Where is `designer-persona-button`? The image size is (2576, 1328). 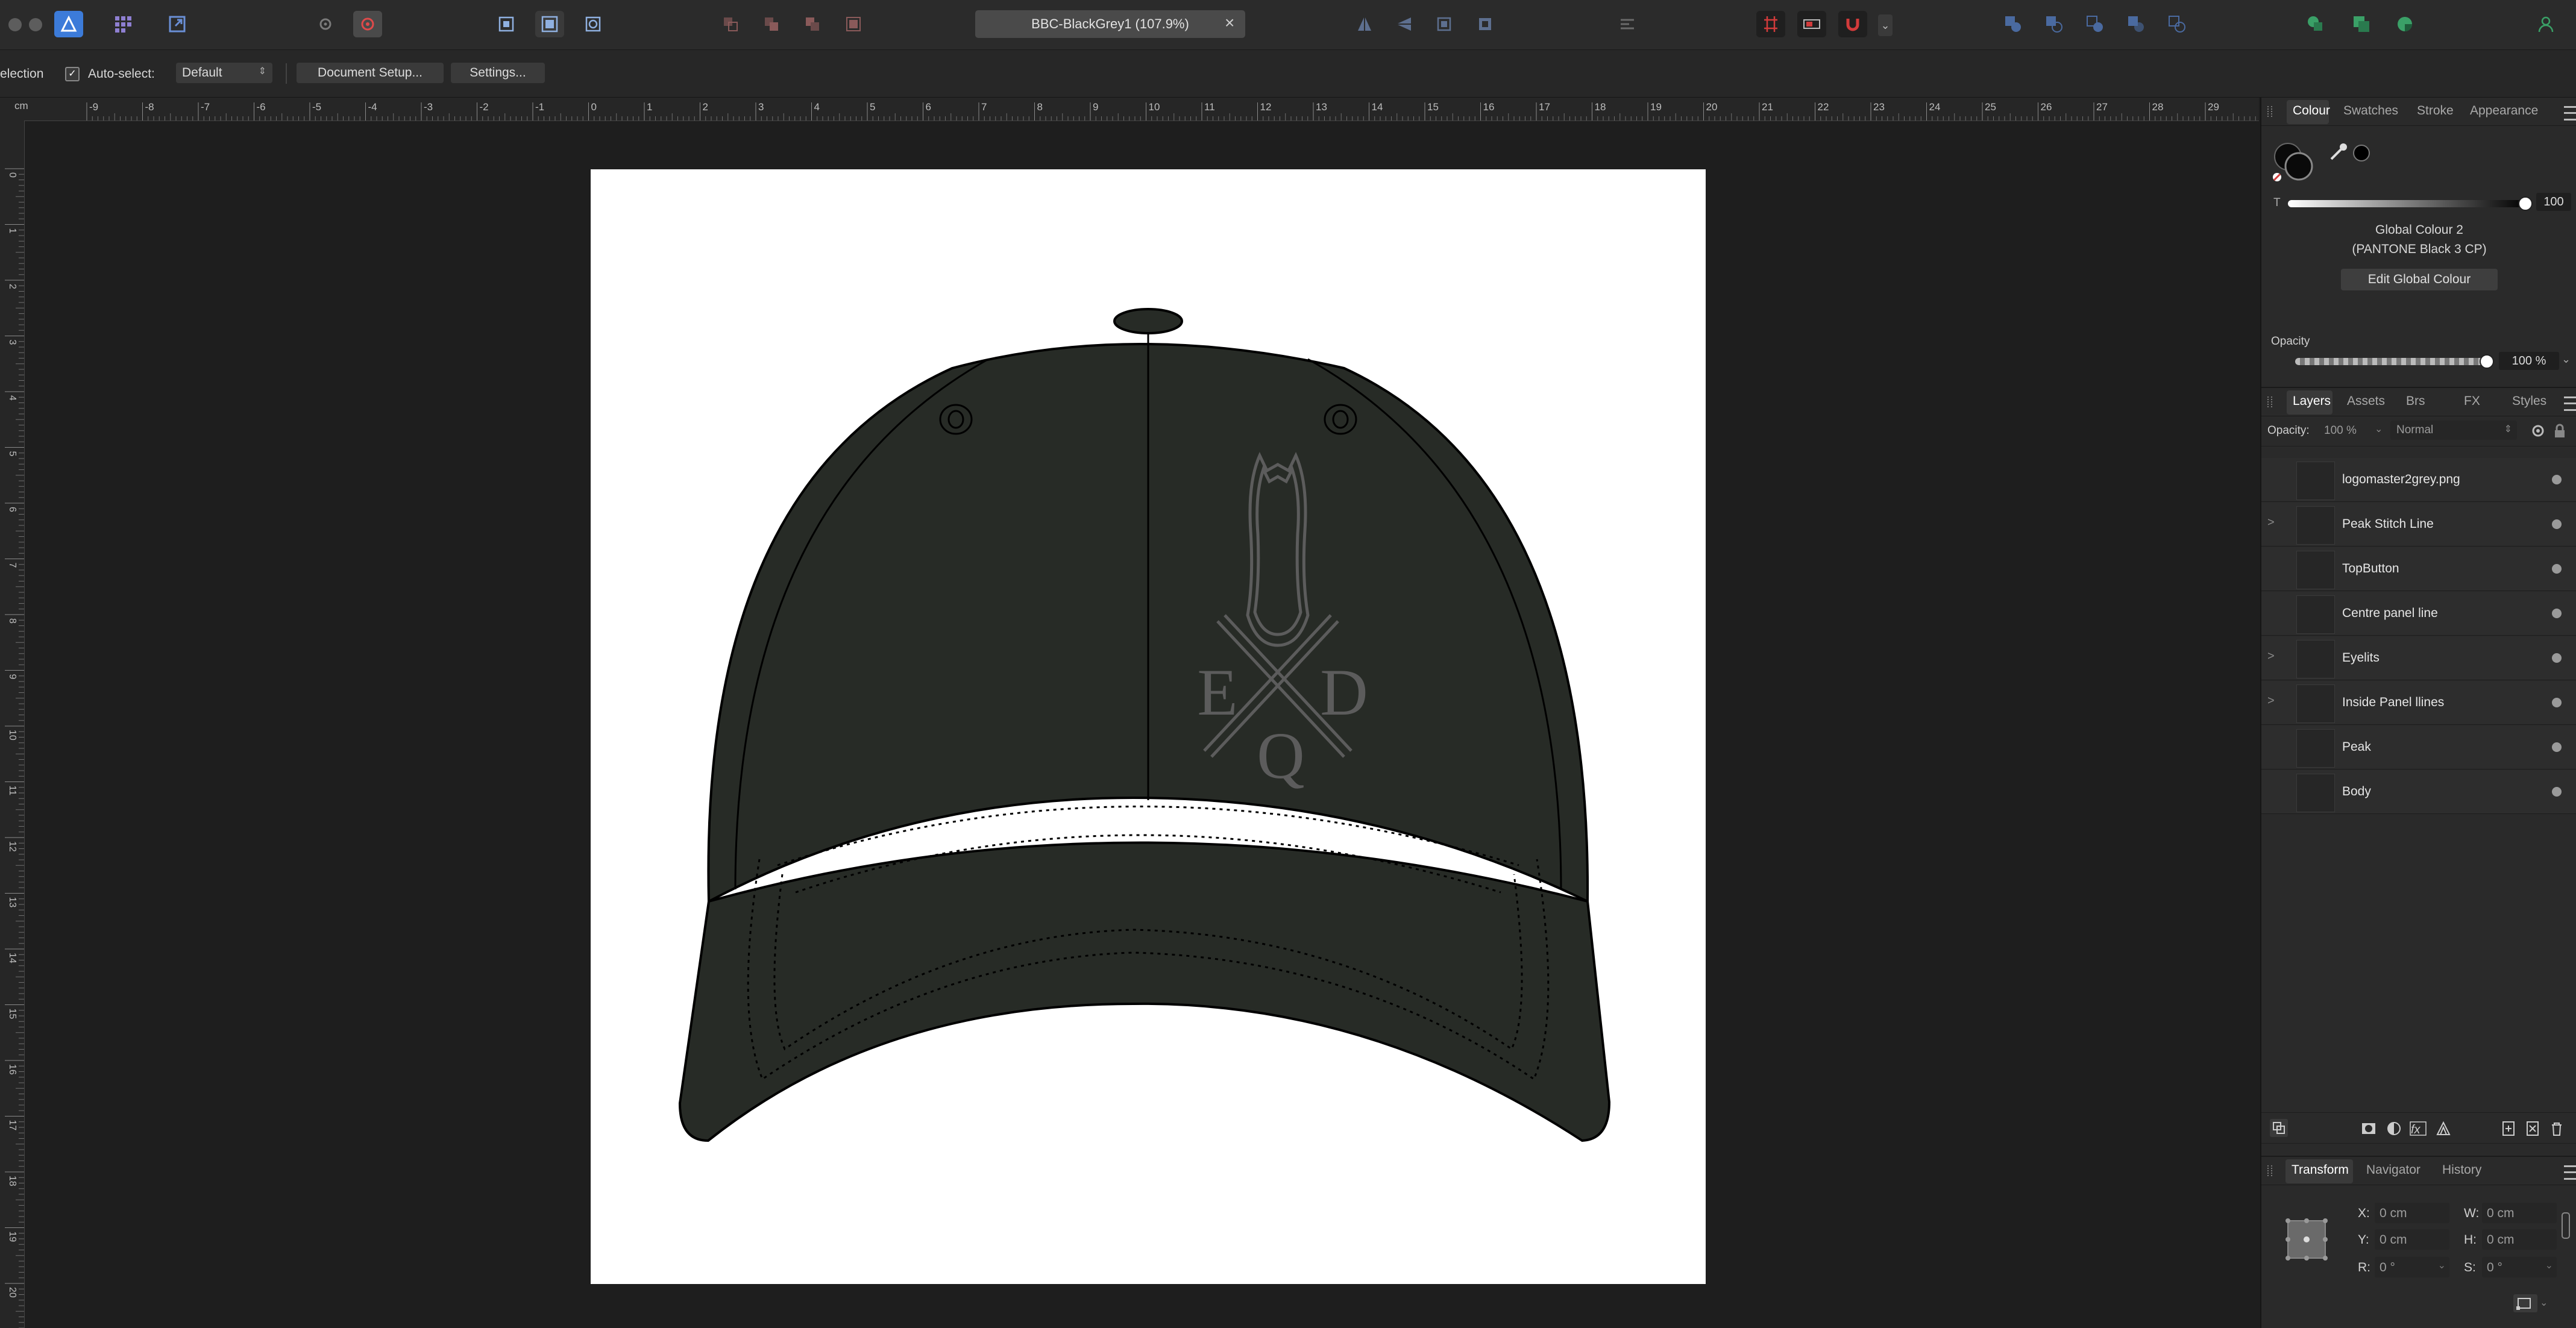 designer-persona-button is located at coordinates (68, 24).